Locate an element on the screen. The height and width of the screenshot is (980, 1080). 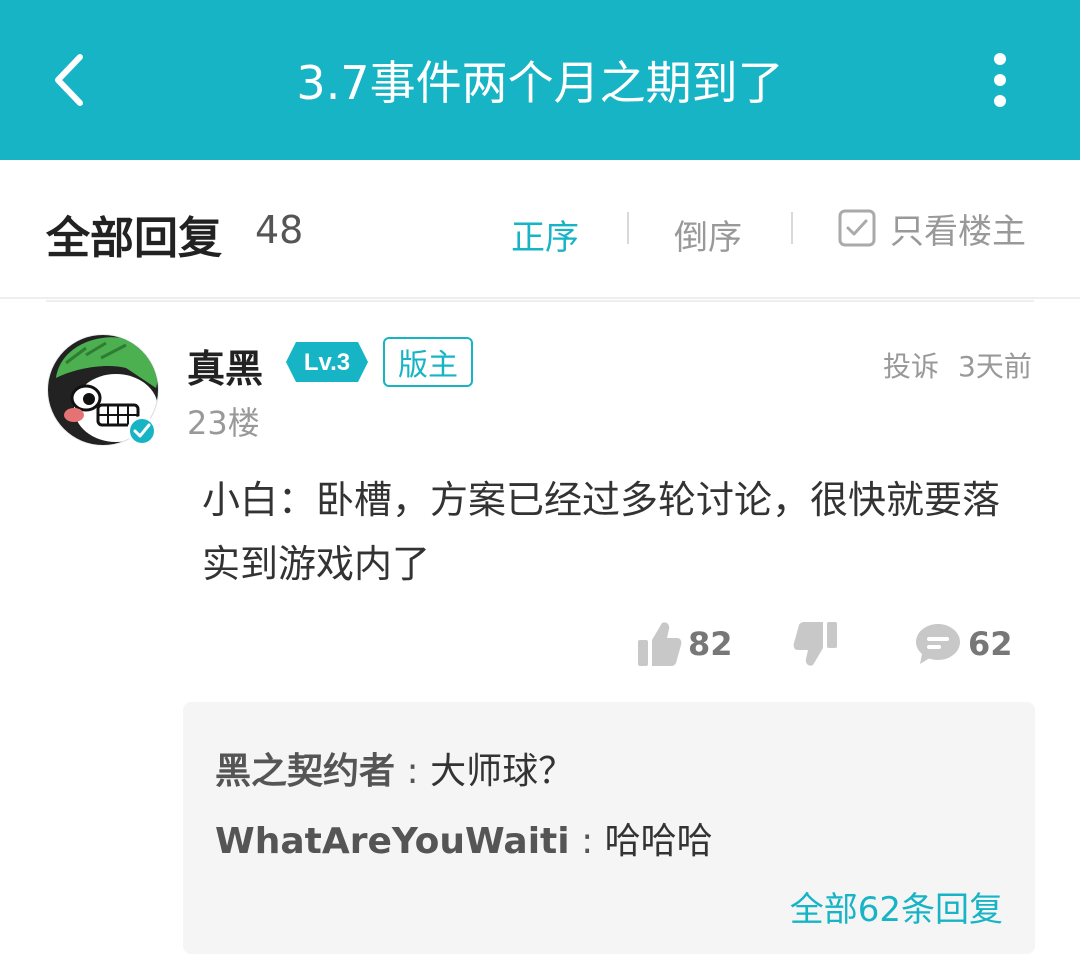
sort-descending-button: 倒序 is located at coordinates (708, 234).